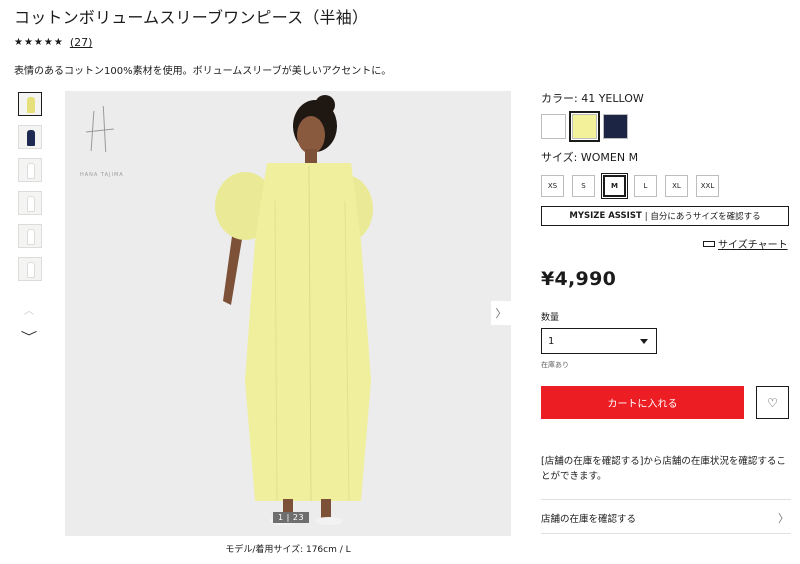 The width and height of the screenshot is (800, 564). I want to click on mysize-assist-title: MYSIZE ASSIST, so click(605, 216).